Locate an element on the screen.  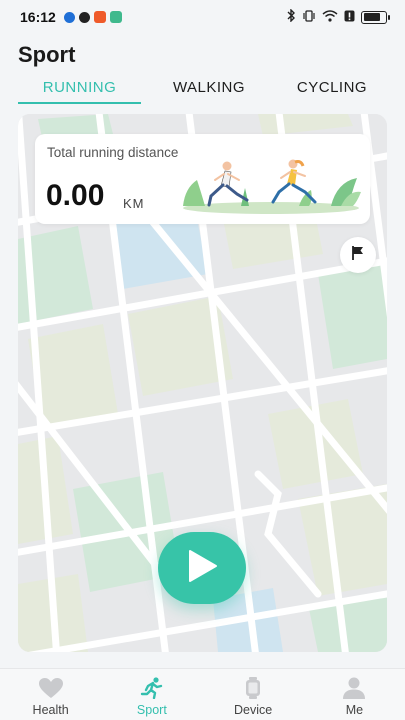
distance-unit: KM is located at coordinates (134, 203).